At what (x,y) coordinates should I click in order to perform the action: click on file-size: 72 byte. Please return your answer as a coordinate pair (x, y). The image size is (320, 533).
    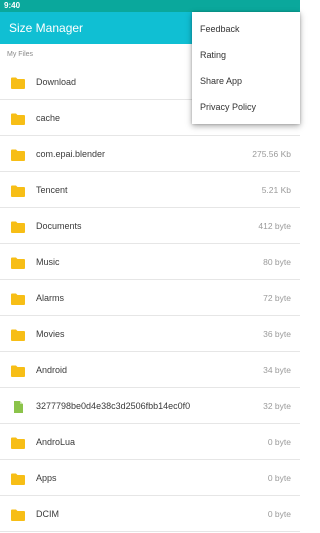
    Looking at the image, I should click on (277, 297).